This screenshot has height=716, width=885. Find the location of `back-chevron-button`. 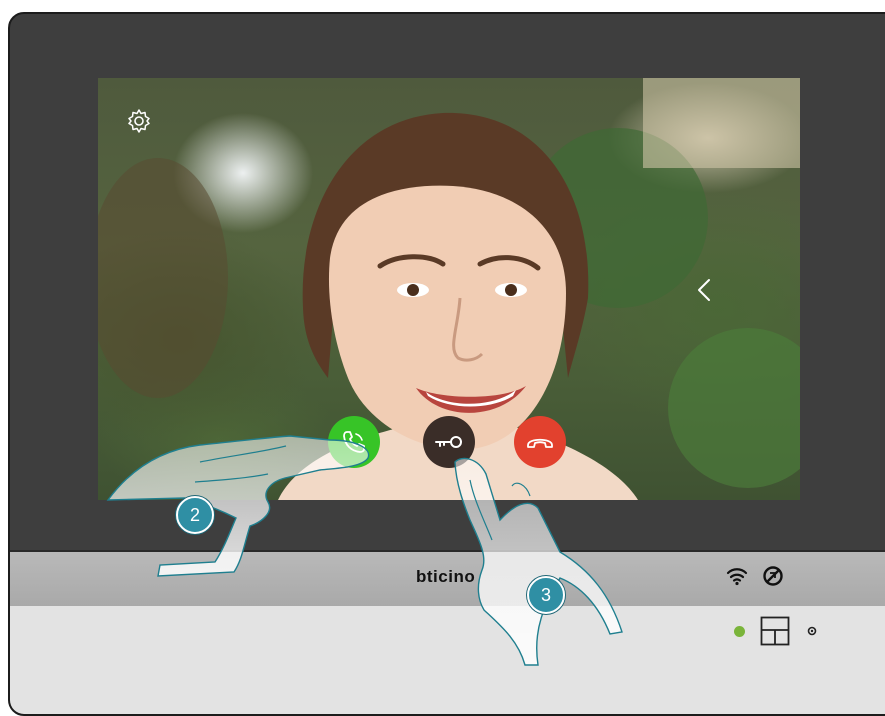

back-chevron-button is located at coordinates (704, 290).